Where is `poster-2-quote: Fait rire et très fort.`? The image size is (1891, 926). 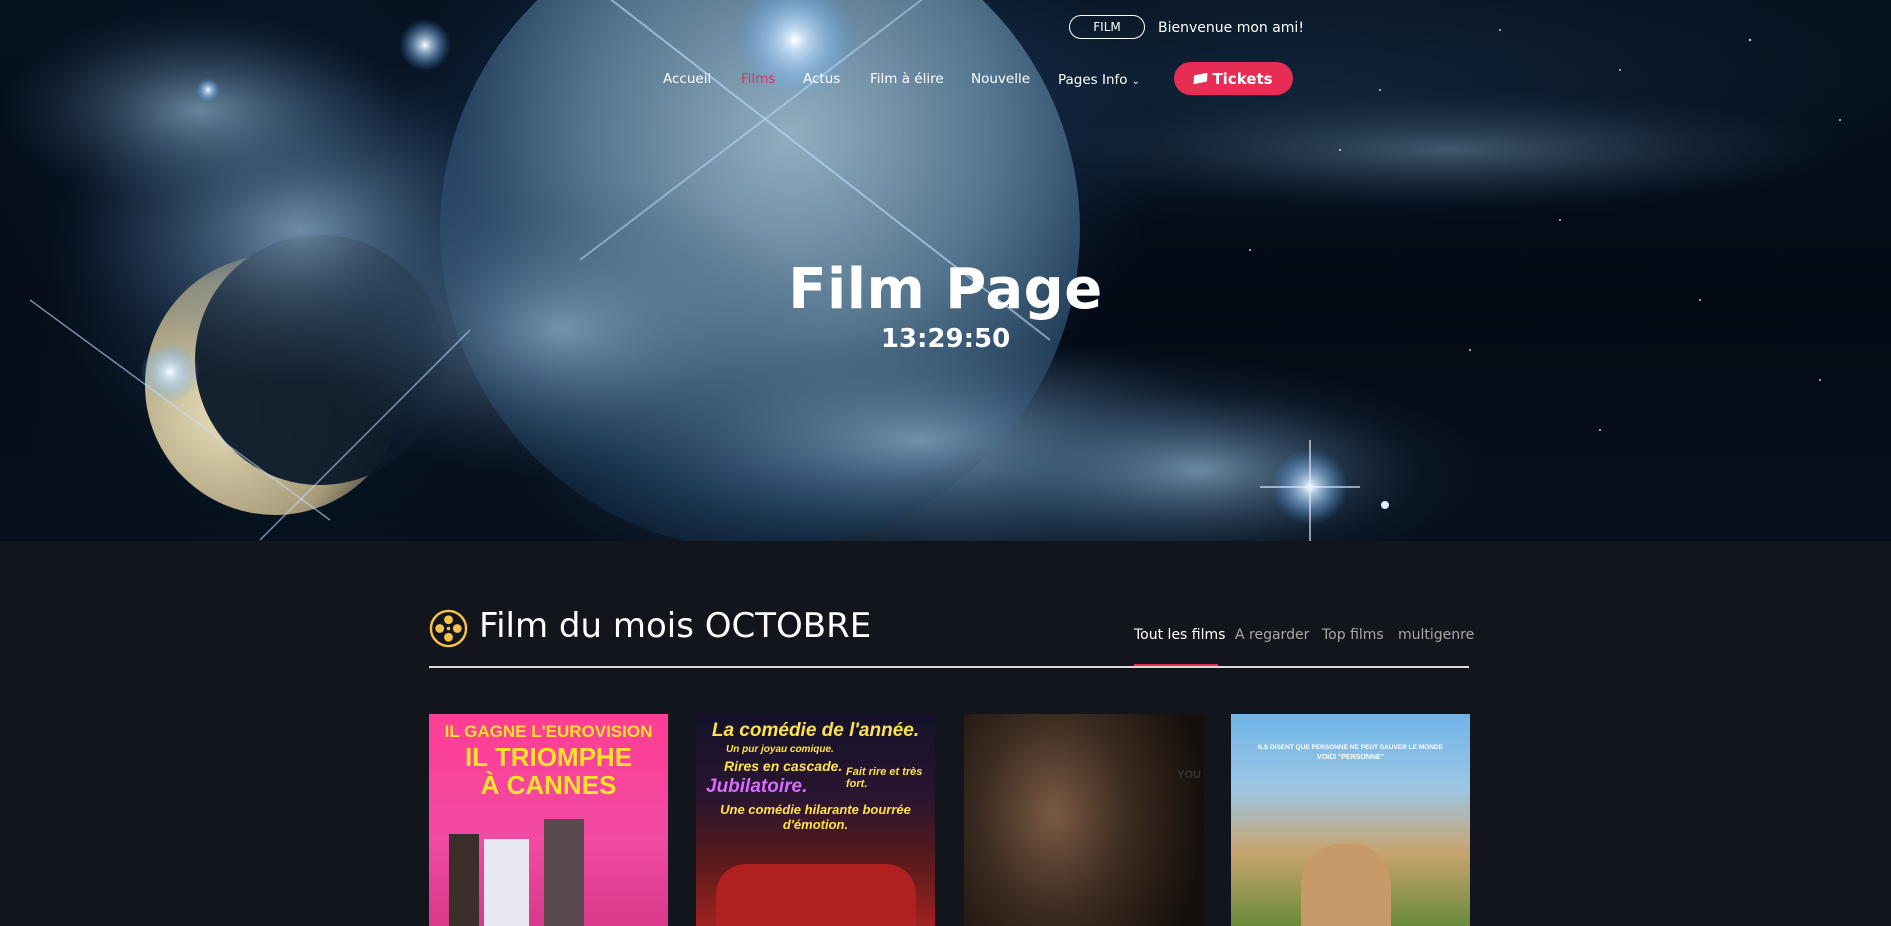 poster-2-quote: Fait rire et très fort. is located at coordinates (884, 778).